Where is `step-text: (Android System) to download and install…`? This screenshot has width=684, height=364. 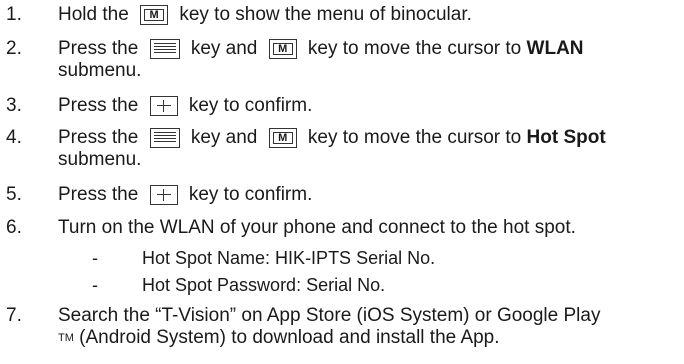
step-text: (Android System) to download and install… is located at coordinates (286, 337).